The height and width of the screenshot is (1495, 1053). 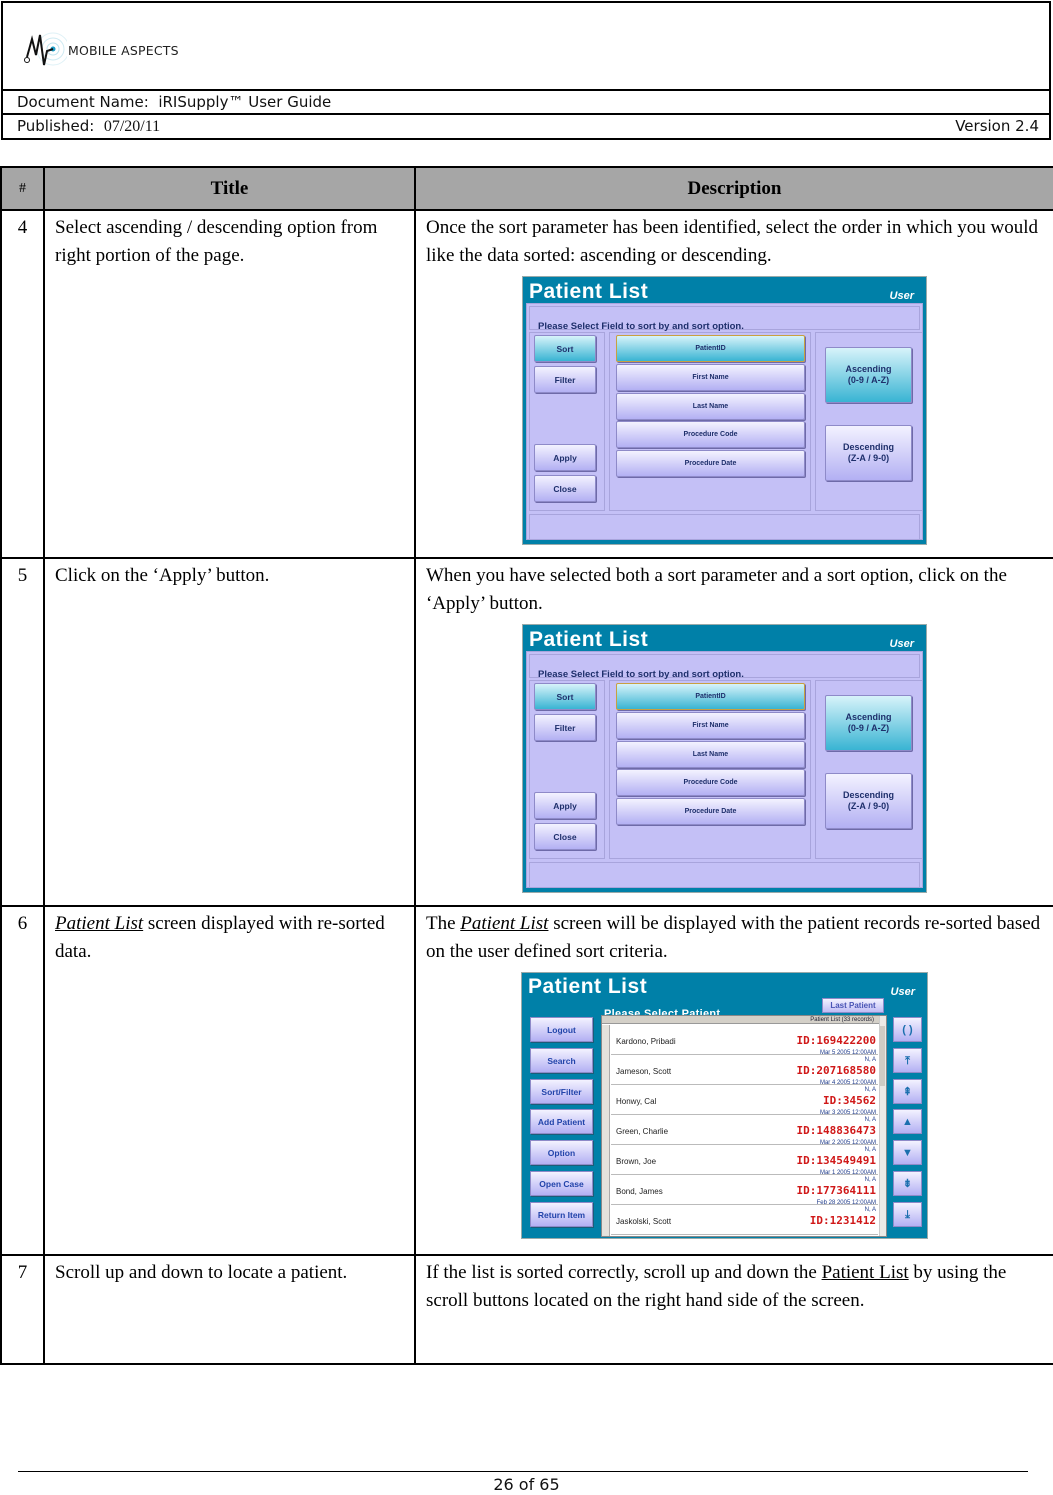 I want to click on patient-row: Honwy, Cal ID:34562 Mar 3 2005 12:00AM N, A, so click(x=744, y=1104).